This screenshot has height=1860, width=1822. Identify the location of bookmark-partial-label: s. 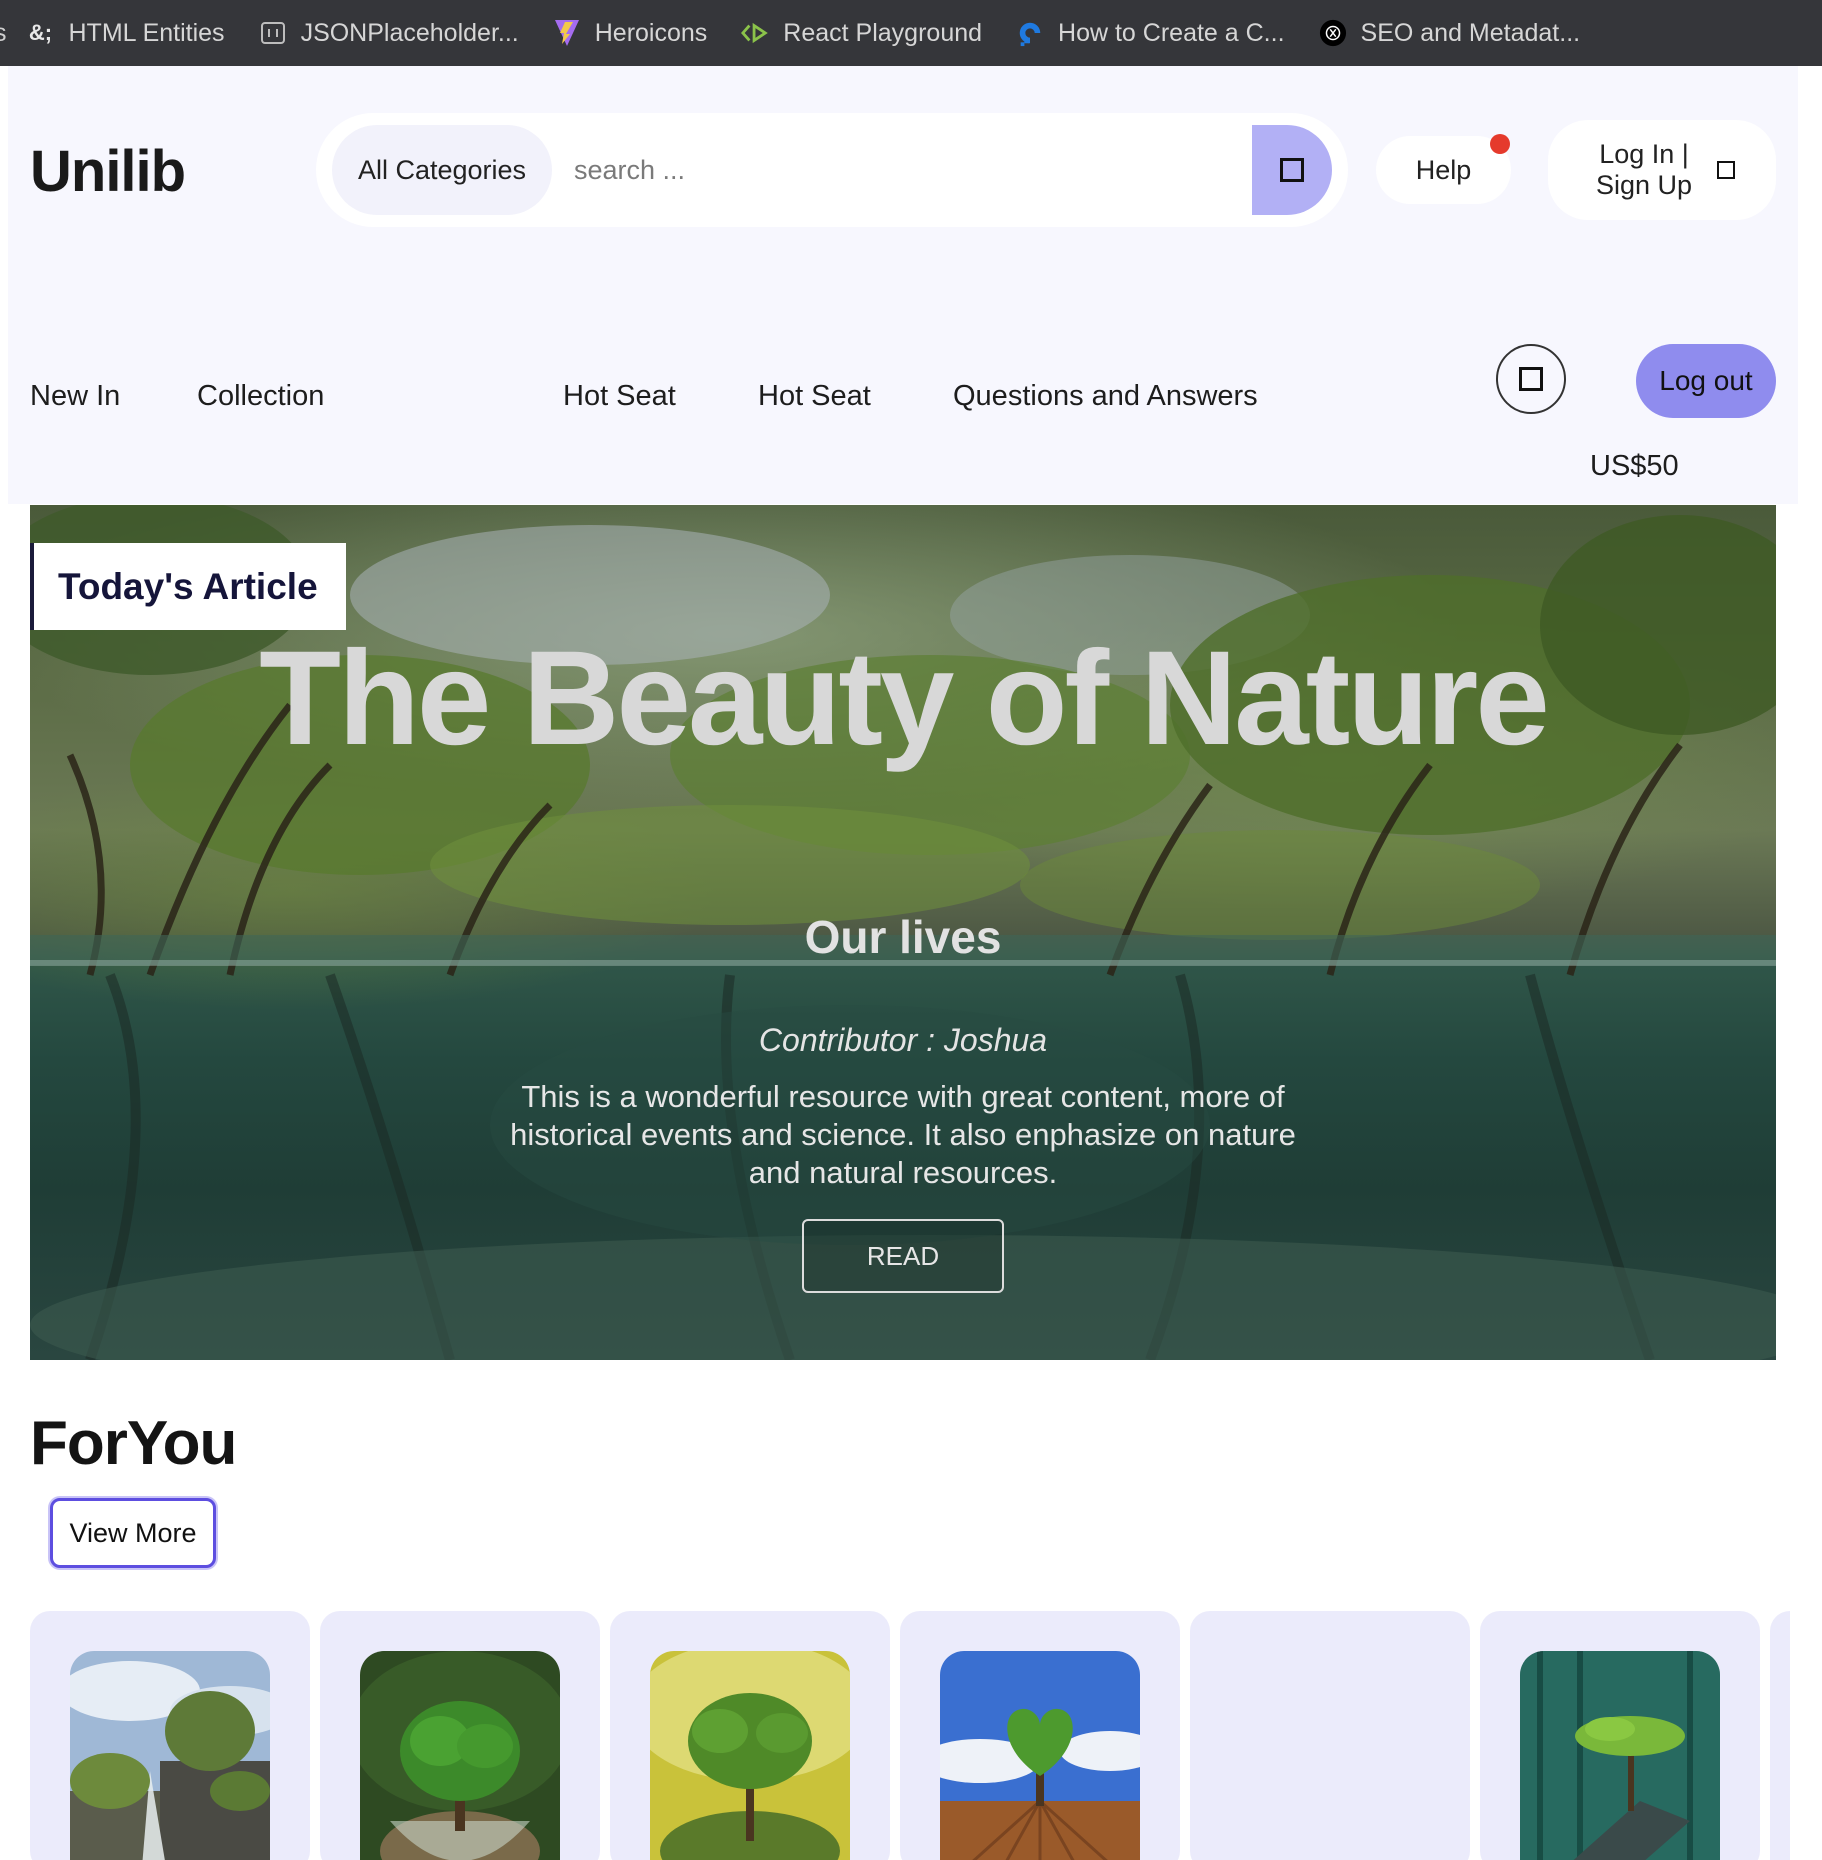
(3, 33).